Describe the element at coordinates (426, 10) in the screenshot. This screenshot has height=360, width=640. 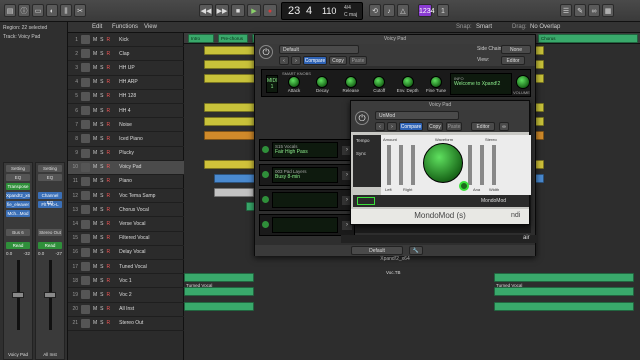
I see `badge: 1234` at that location.